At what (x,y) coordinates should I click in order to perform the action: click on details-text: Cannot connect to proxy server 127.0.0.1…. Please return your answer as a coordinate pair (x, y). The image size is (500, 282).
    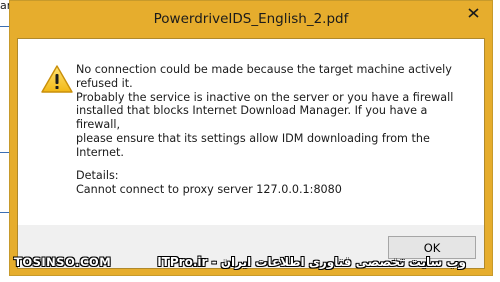
    Looking at the image, I should click on (209, 189).